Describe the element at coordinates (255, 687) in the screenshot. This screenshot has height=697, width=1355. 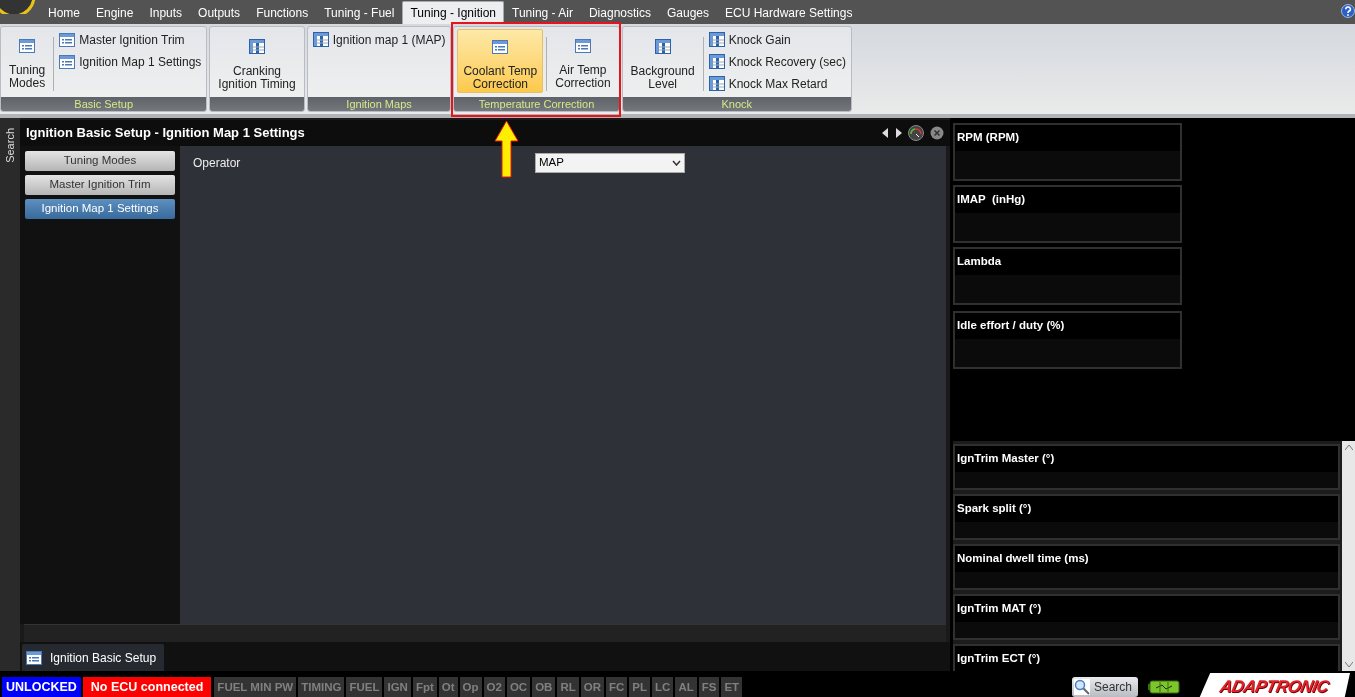
I see `status-indicator: FUEL MIN PW` at that location.